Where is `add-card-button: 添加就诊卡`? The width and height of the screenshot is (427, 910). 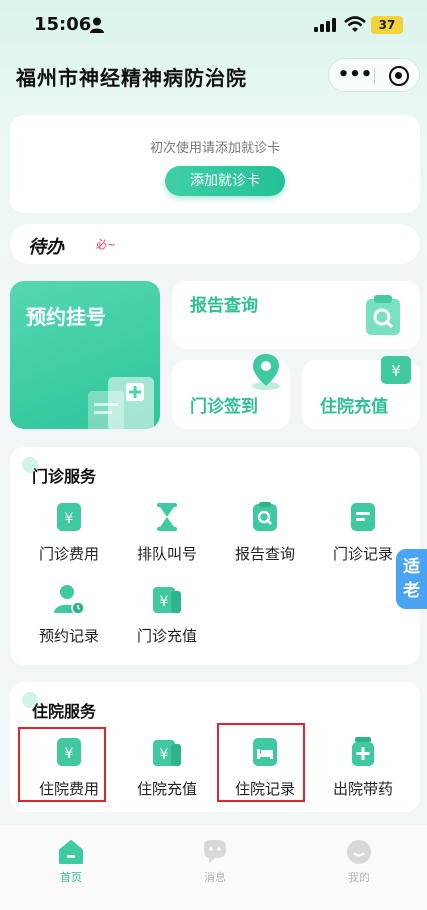
add-card-button: 添加就诊卡 is located at coordinates (225, 181).